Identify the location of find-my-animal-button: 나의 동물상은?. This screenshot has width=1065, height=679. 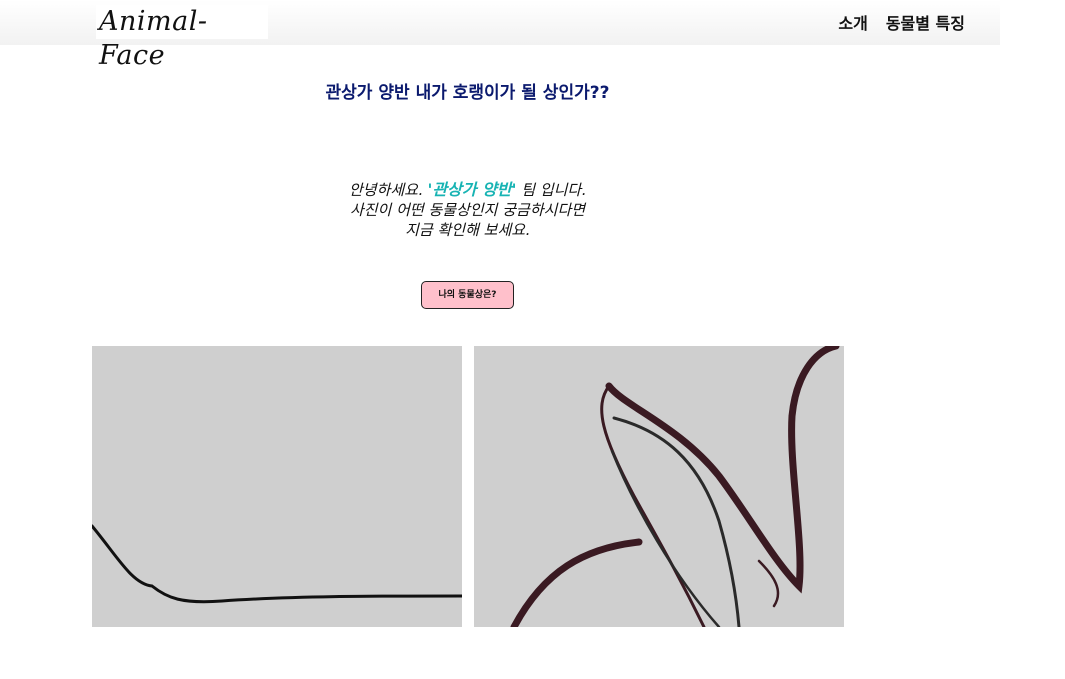
(467, 295).